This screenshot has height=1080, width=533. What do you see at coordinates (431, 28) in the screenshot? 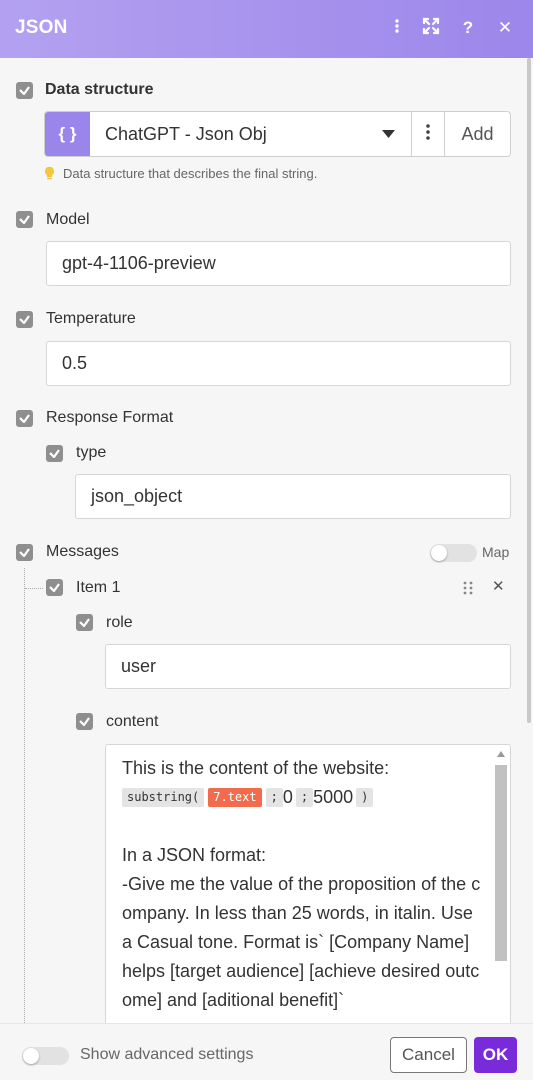
I see `expand-icon` at bounding box center [431, 28].